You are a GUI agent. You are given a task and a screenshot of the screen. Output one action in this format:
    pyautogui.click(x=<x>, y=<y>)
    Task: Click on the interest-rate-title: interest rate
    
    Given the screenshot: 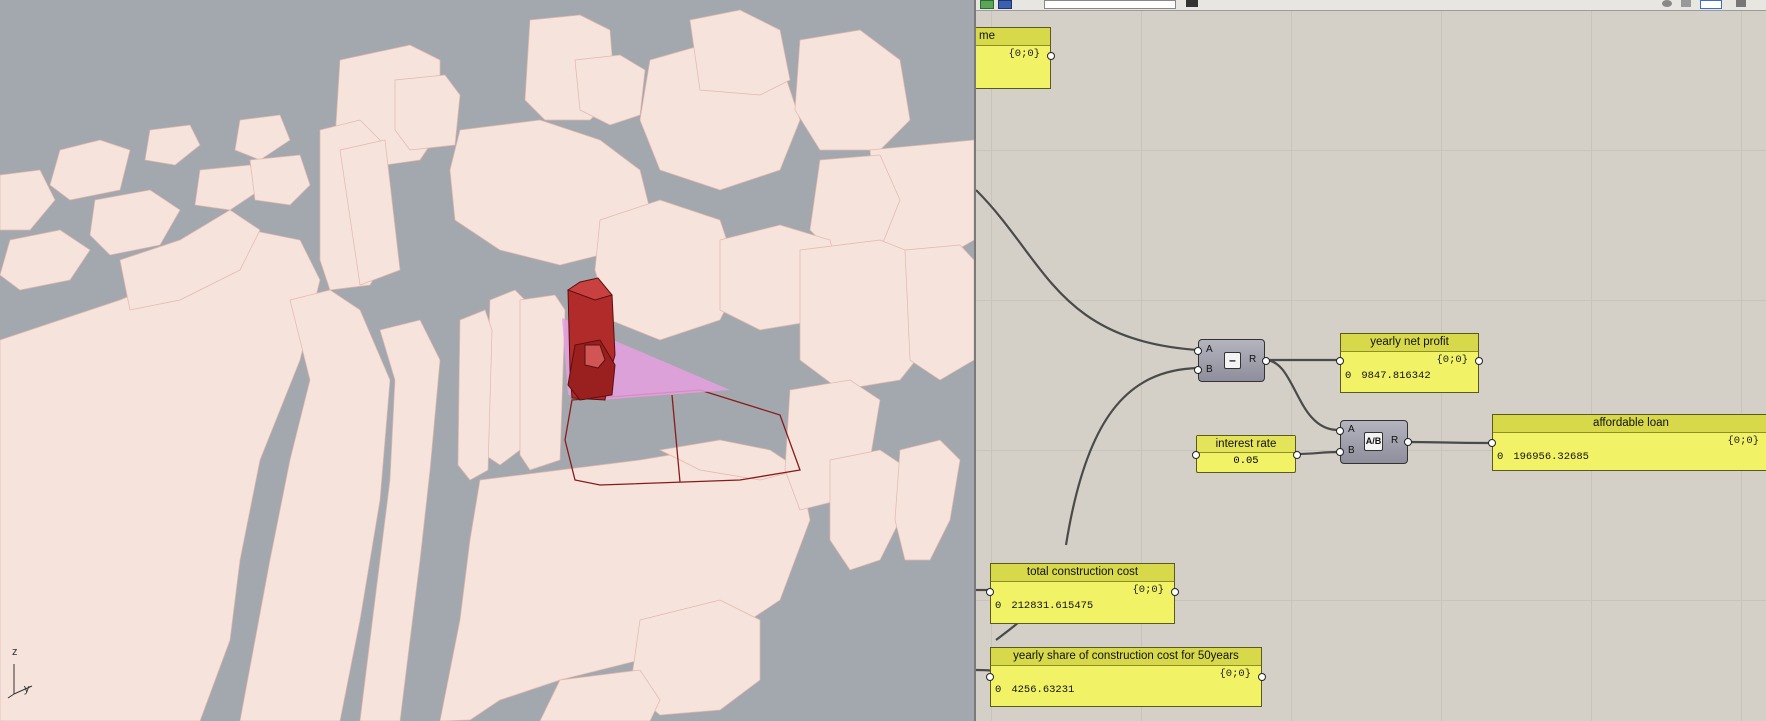 What is the action you would take?
    pyautogui.click(x=1246, y=444)
    